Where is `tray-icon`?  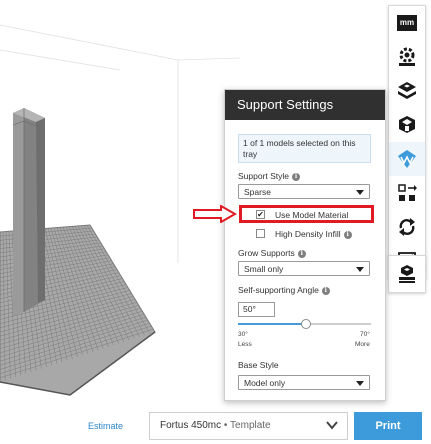
tray-icon is located at coordinates (407, 274).